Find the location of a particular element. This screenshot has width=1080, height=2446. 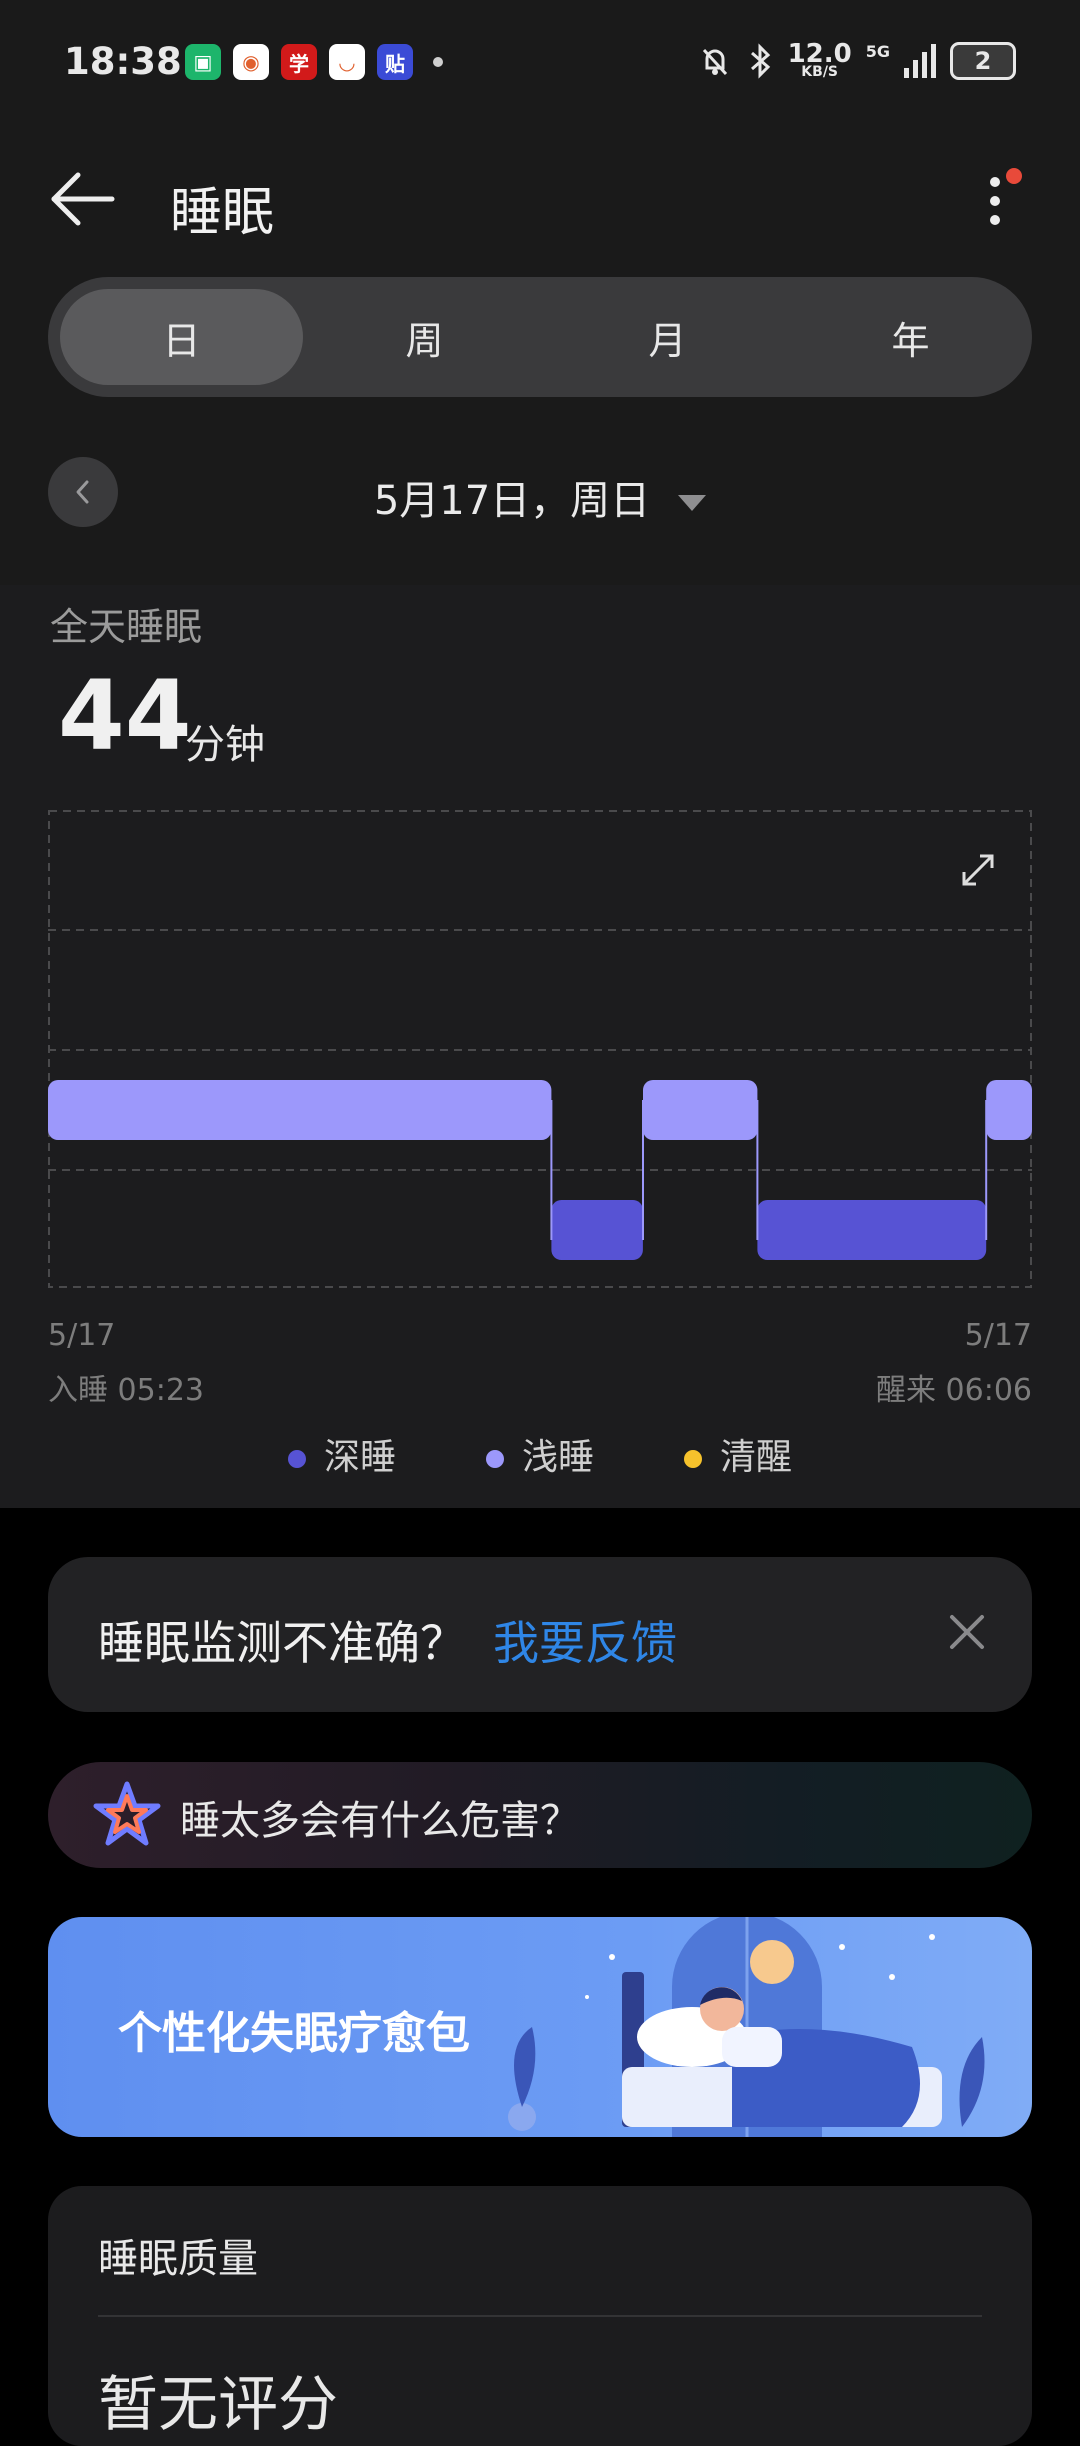

feedback-link: 我要反馈 is located at coordinates (585, 1640).